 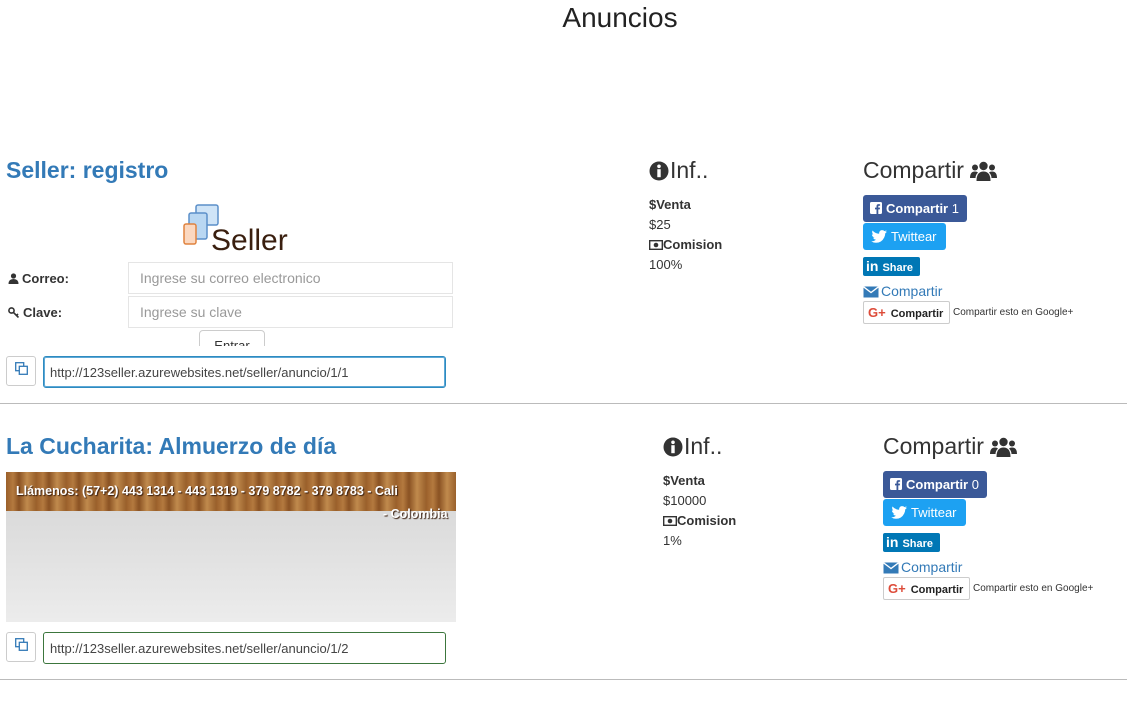 I want to click on seller-logo-text: Seller, so click(x=249, y=240).